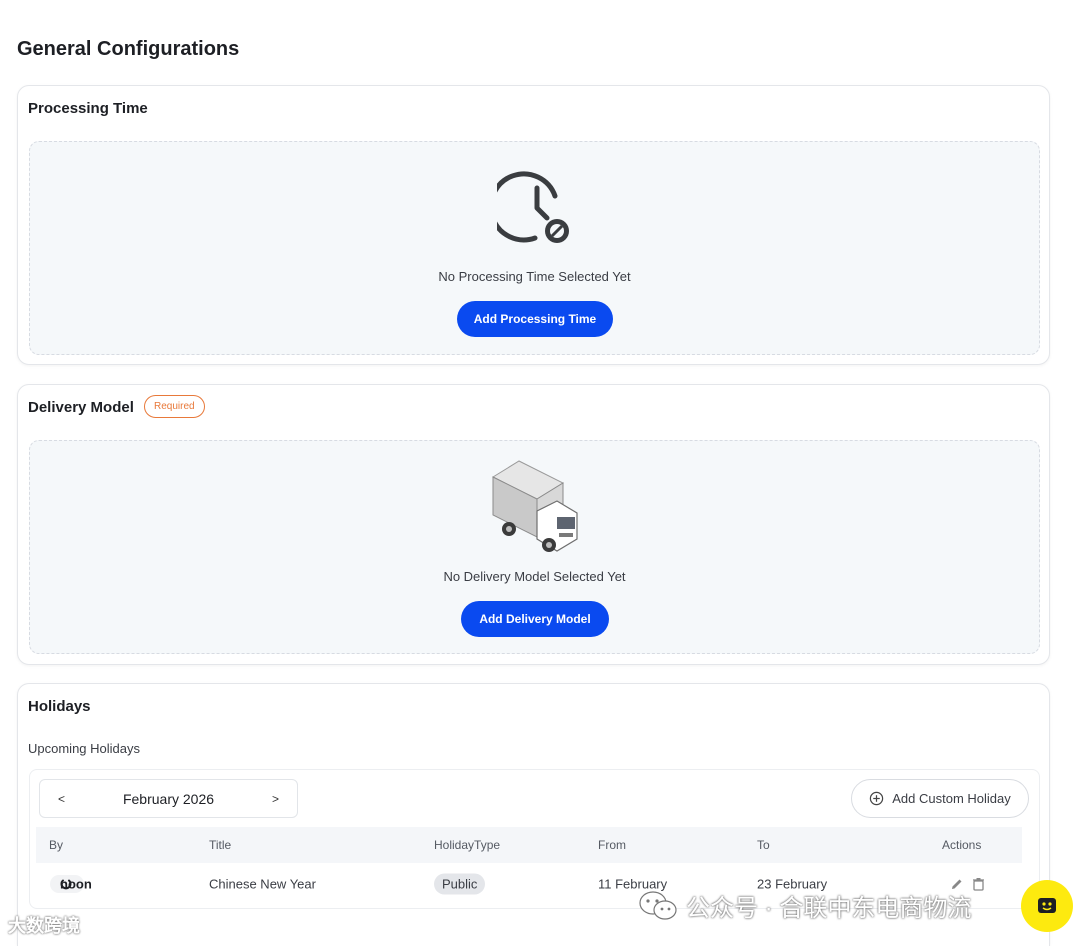  Describe the element at coordinates (220, 845) in the screenshot. I see `col-title: Title` at that location.